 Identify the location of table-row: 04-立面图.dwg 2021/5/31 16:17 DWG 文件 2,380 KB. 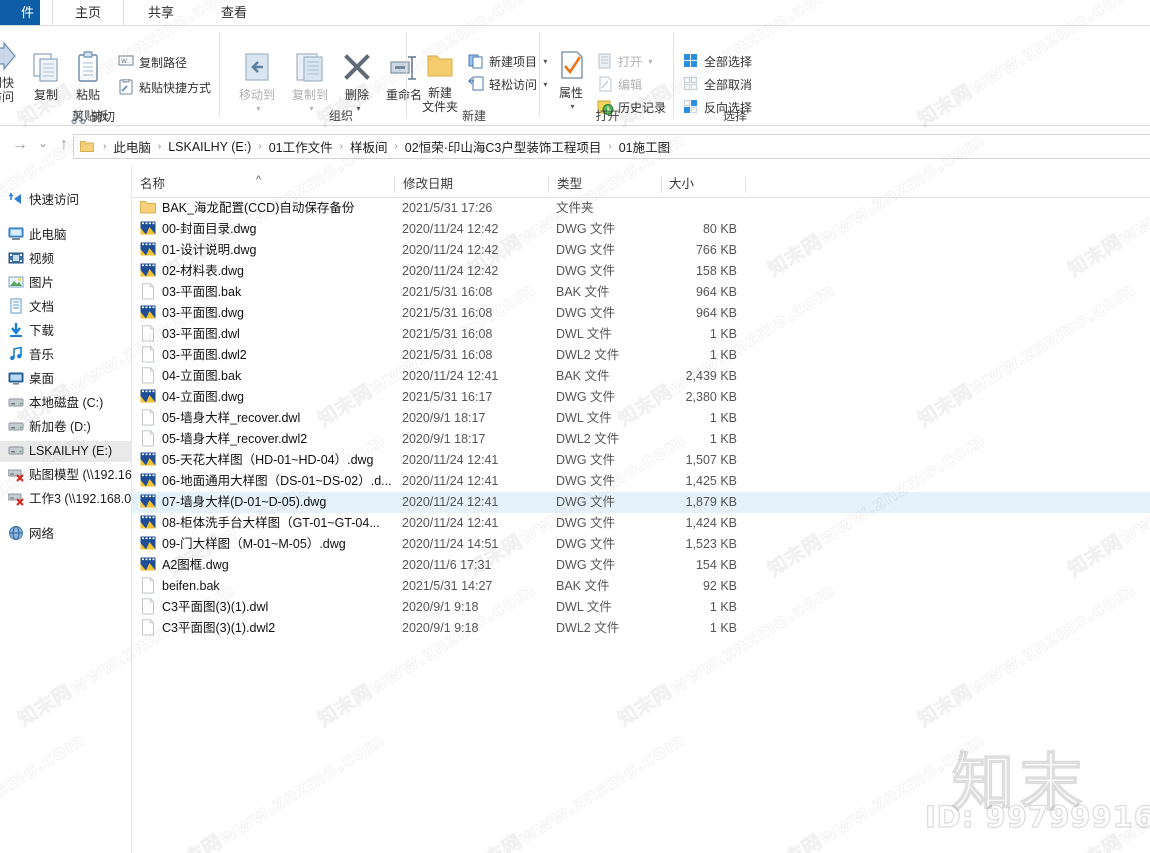
(641, 397).